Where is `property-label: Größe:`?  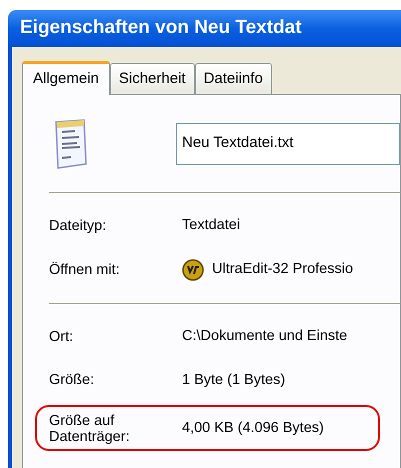 property-label: Größe: is located at coordinates (72, 380).